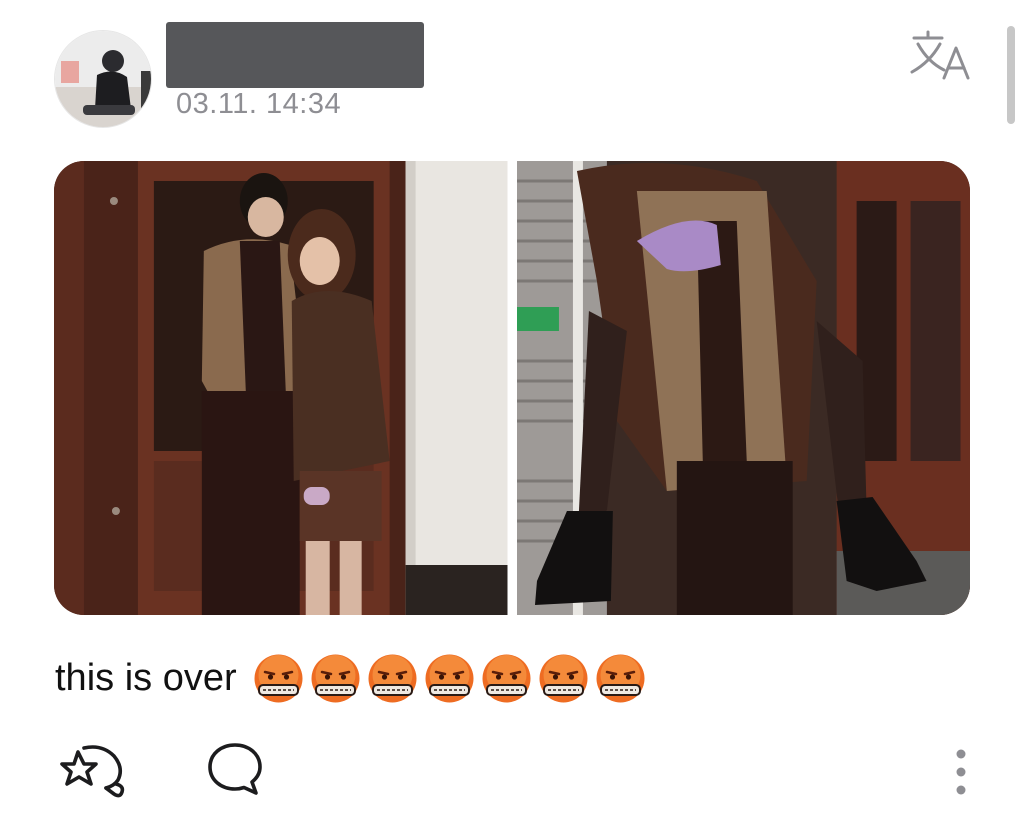  I want to click on caption-text: this is over, so click(146, 677).